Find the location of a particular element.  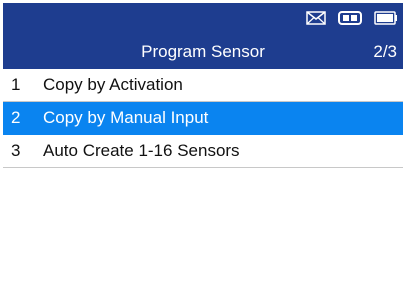

menu-item-copy-by-manual-input: 2 Copy by Manual Input is located at coordinates (203, 118).